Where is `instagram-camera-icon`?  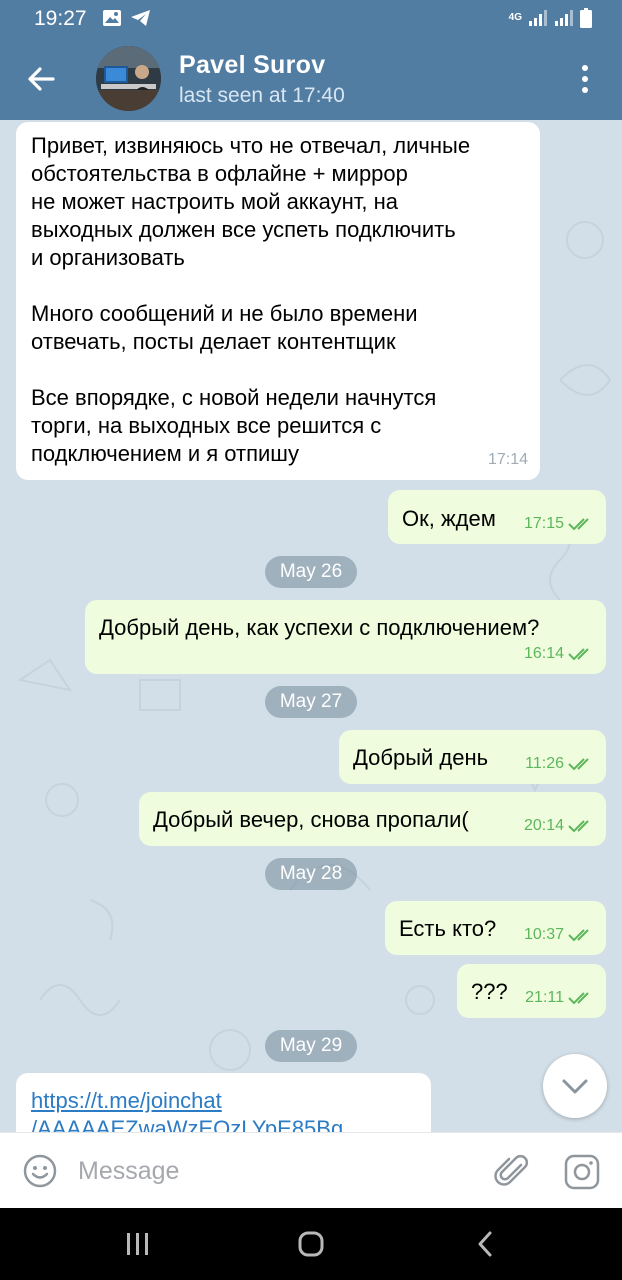 instagram-camera-icon is located at coordinates (582, 1172).